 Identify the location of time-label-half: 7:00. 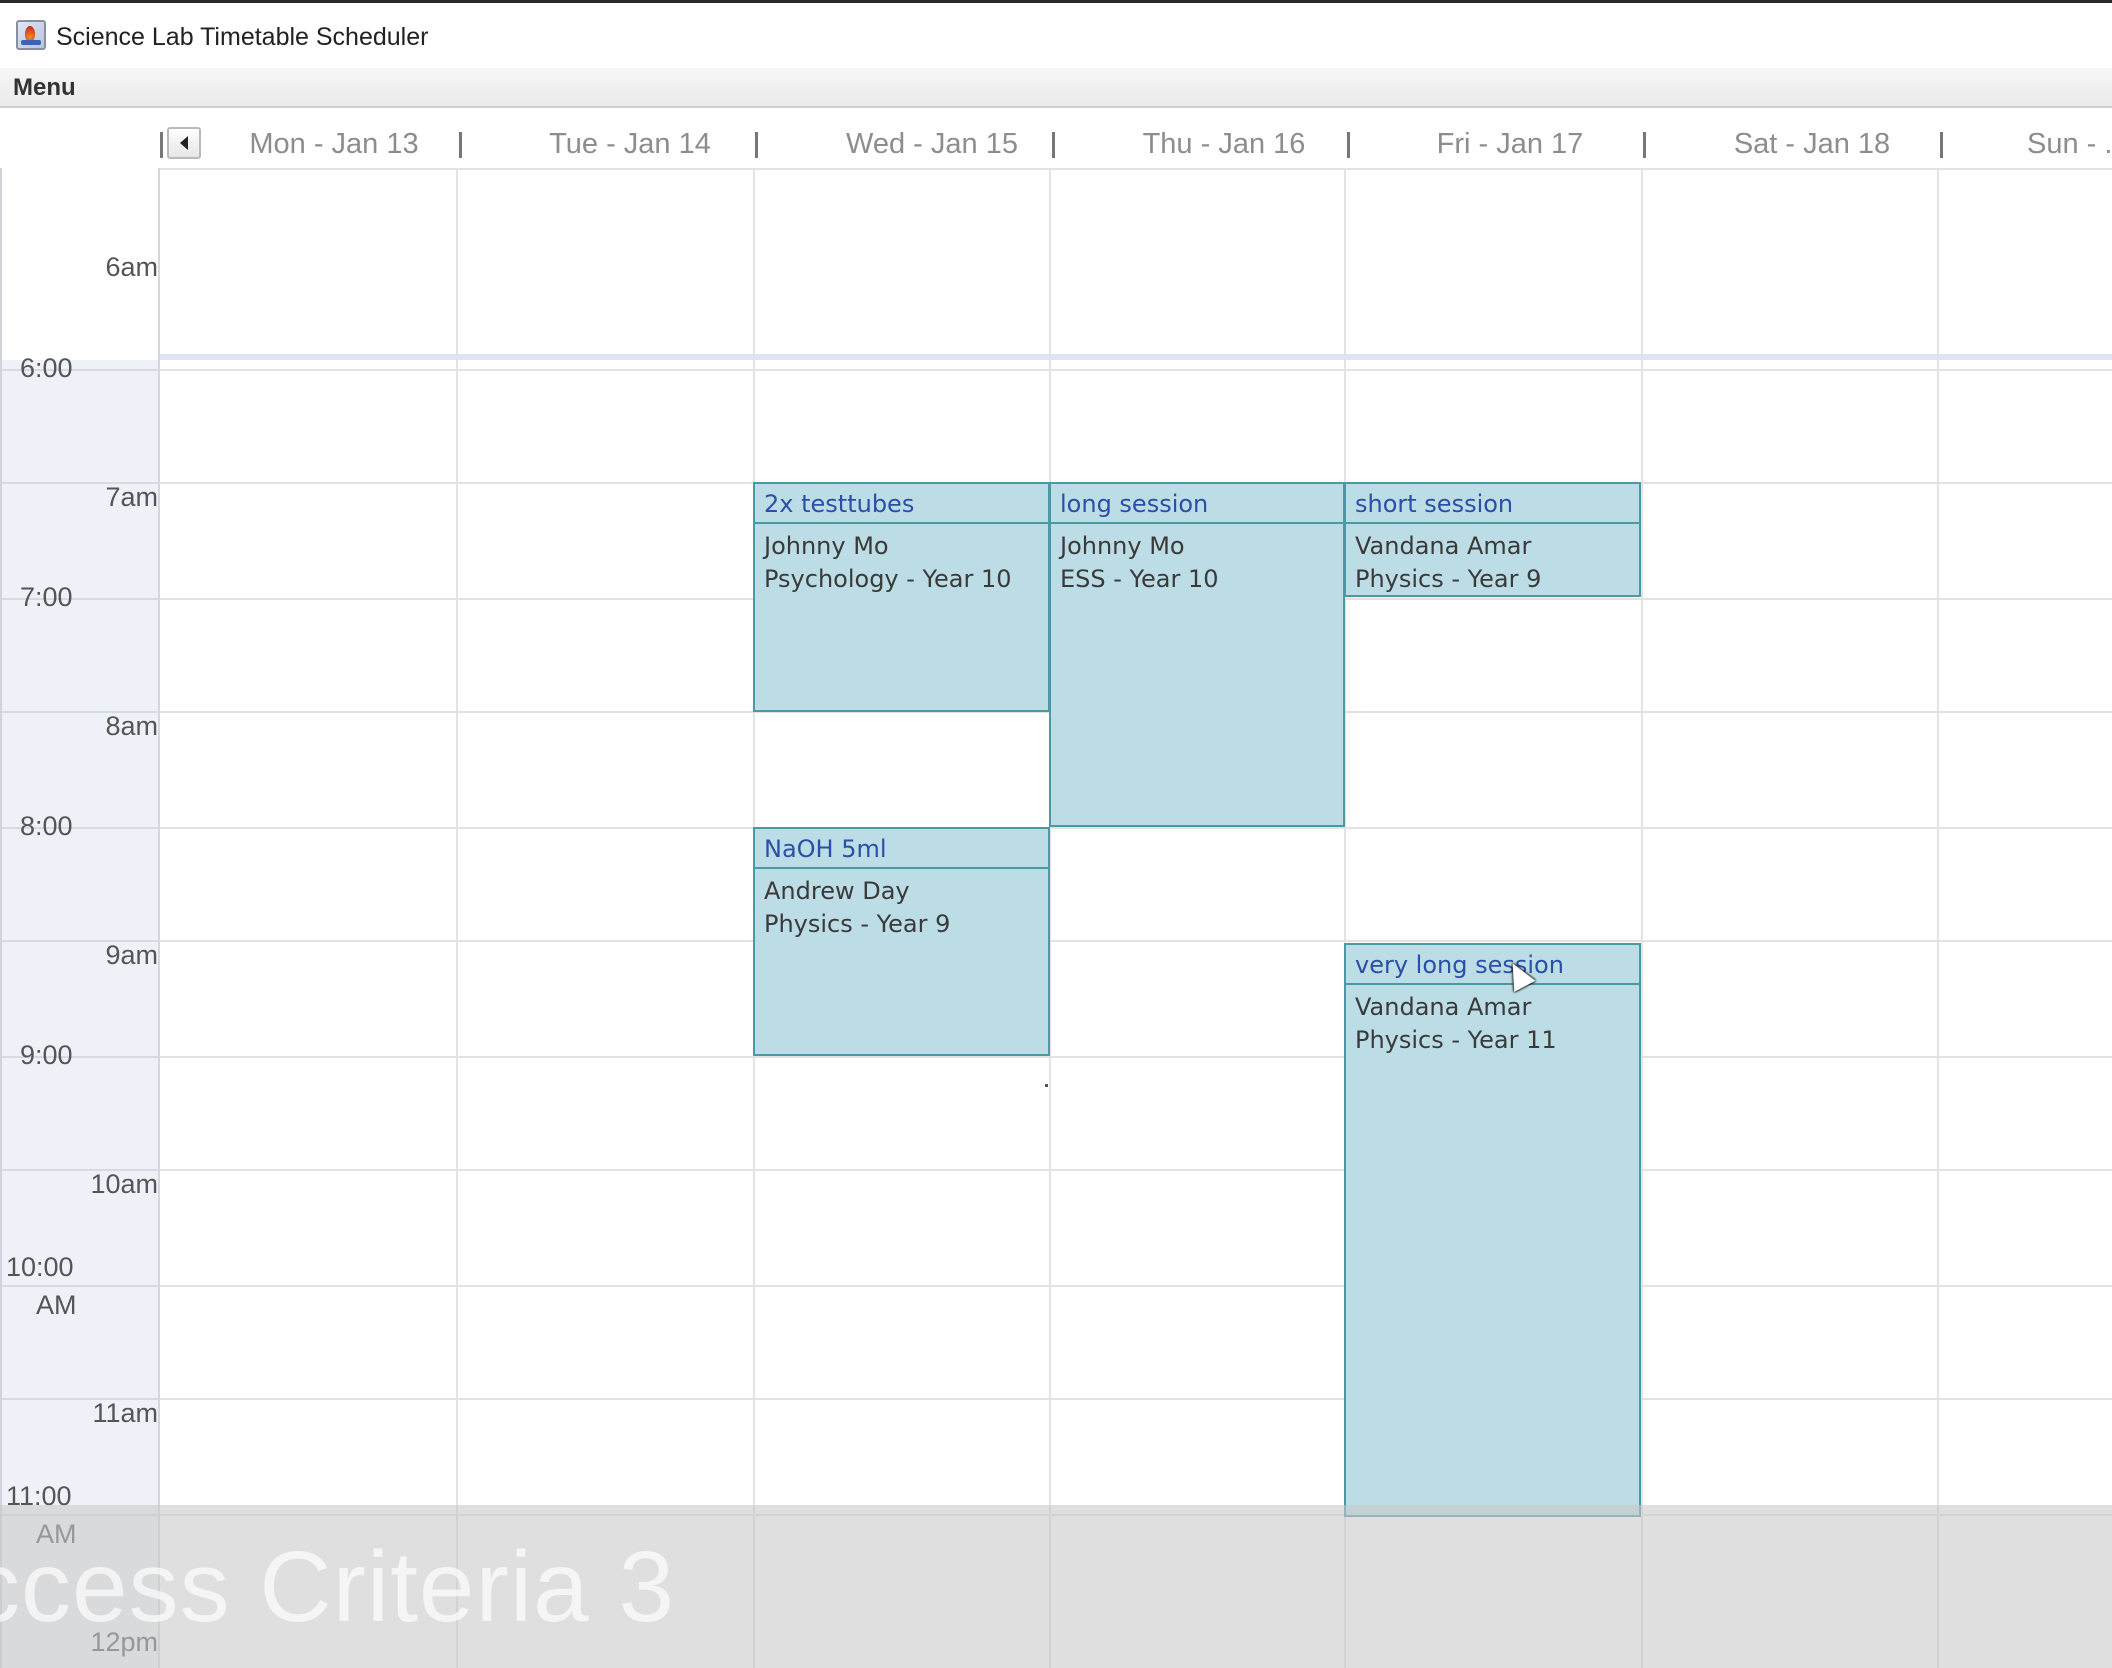
(46, 597).